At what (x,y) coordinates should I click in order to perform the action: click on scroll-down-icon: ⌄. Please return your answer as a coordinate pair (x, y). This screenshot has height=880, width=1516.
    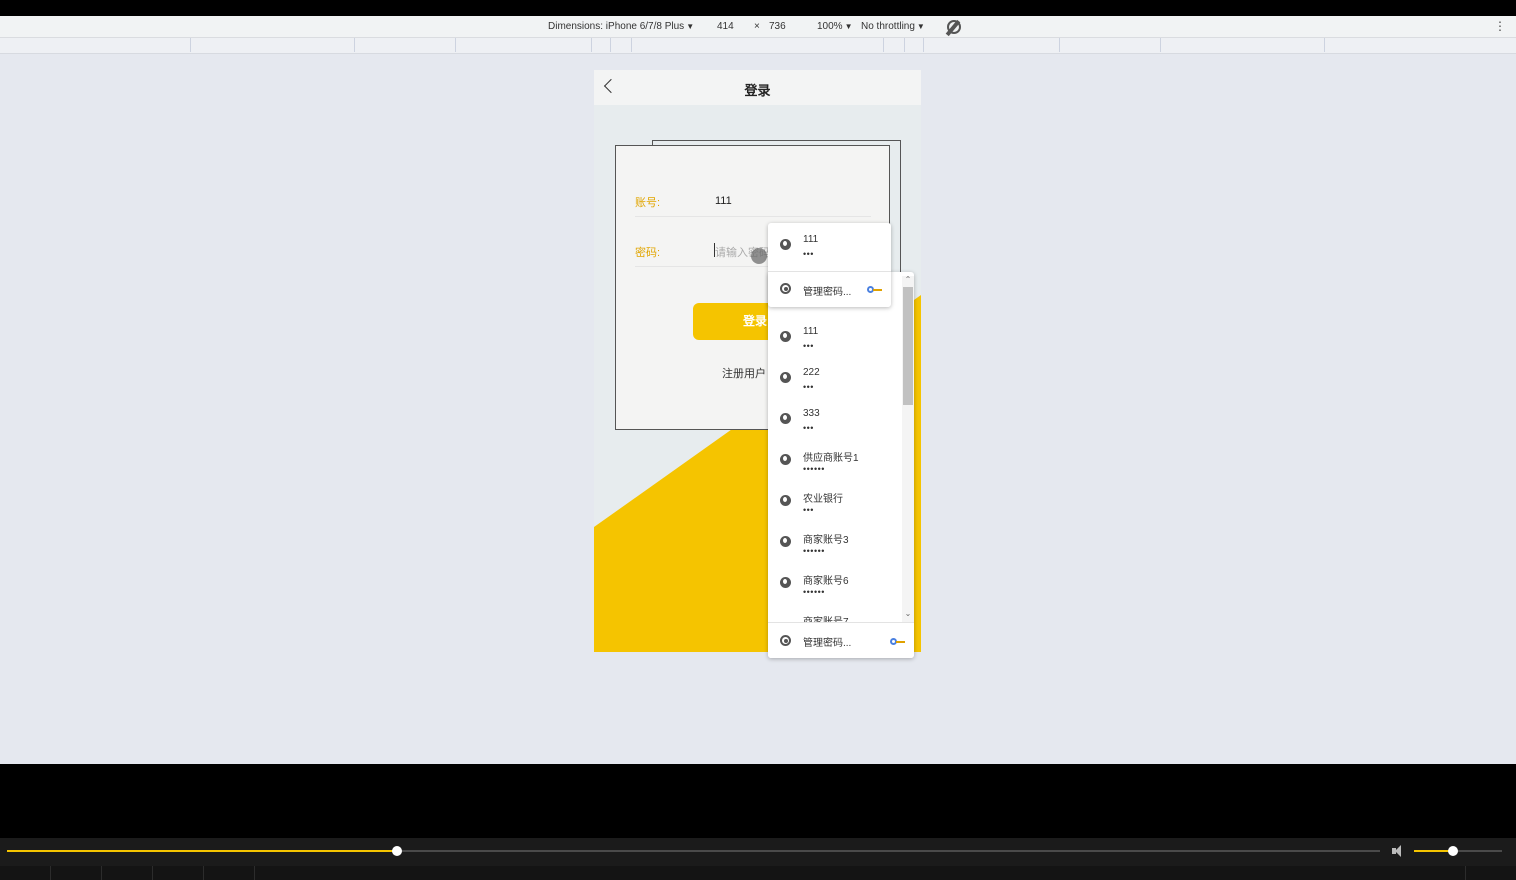
    Looking at the image, I should click on (908, 613).